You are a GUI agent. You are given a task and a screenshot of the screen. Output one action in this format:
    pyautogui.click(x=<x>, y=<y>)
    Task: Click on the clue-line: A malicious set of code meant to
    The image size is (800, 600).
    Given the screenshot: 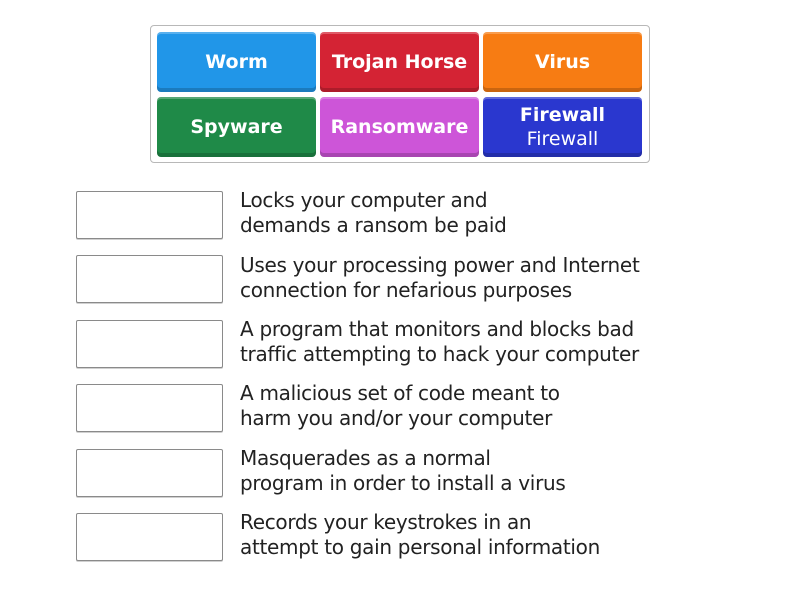 What is the action you would take?
    pyautogui.click(x=400, y=393)
    